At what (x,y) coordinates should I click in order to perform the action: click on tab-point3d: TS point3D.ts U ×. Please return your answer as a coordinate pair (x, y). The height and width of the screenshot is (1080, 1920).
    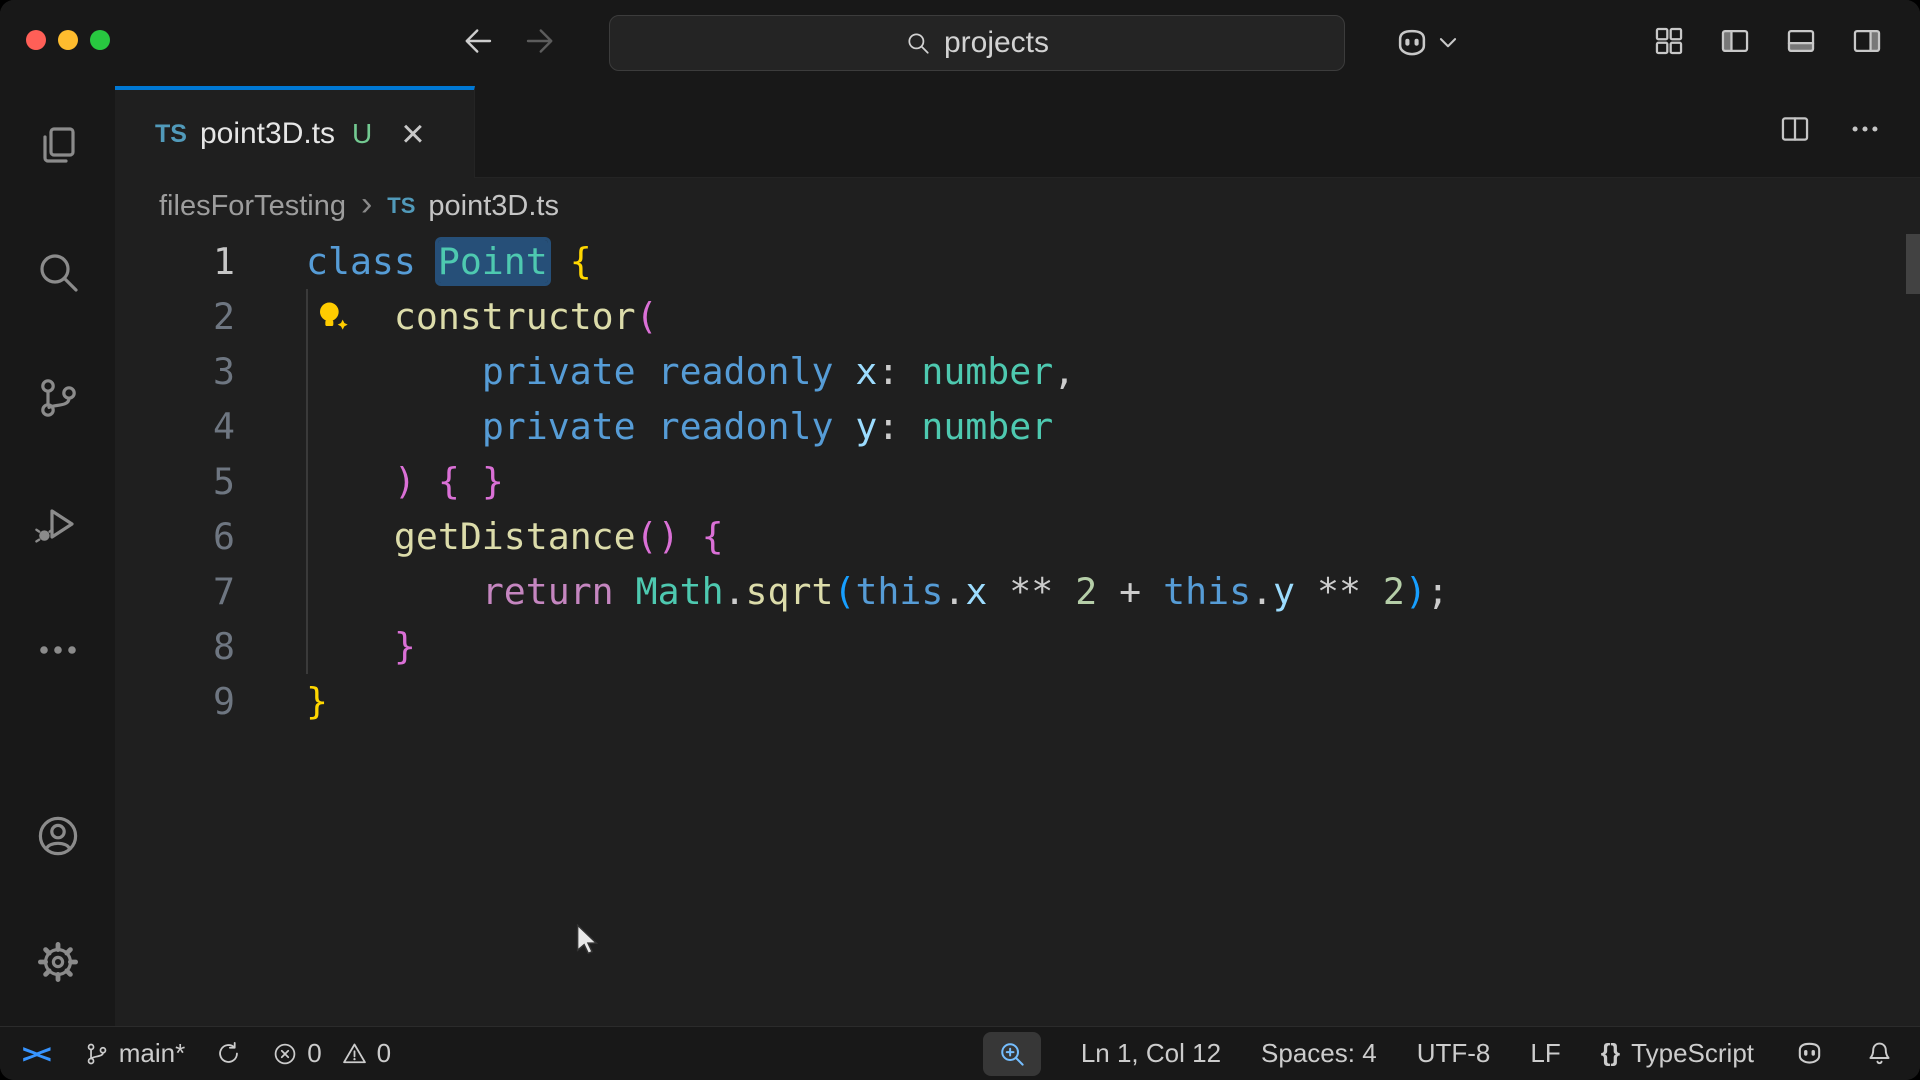
    Looking at the image, I should click on (295, 132).